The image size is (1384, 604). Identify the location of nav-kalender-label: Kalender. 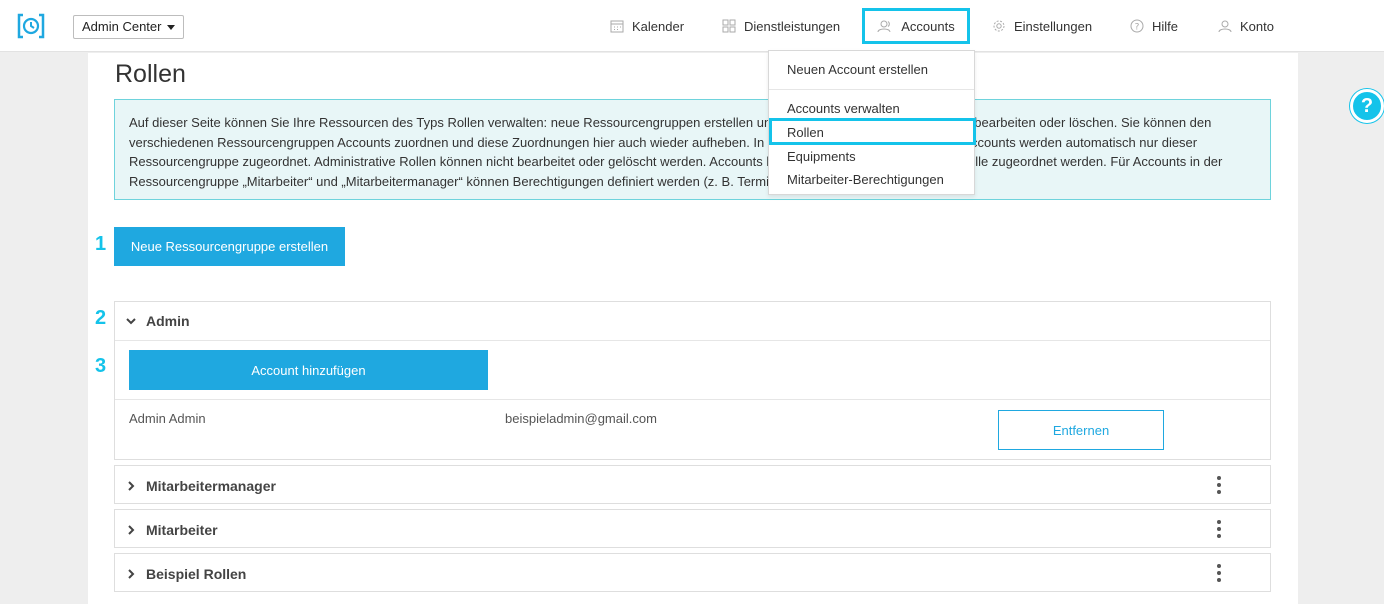
(658, 26).